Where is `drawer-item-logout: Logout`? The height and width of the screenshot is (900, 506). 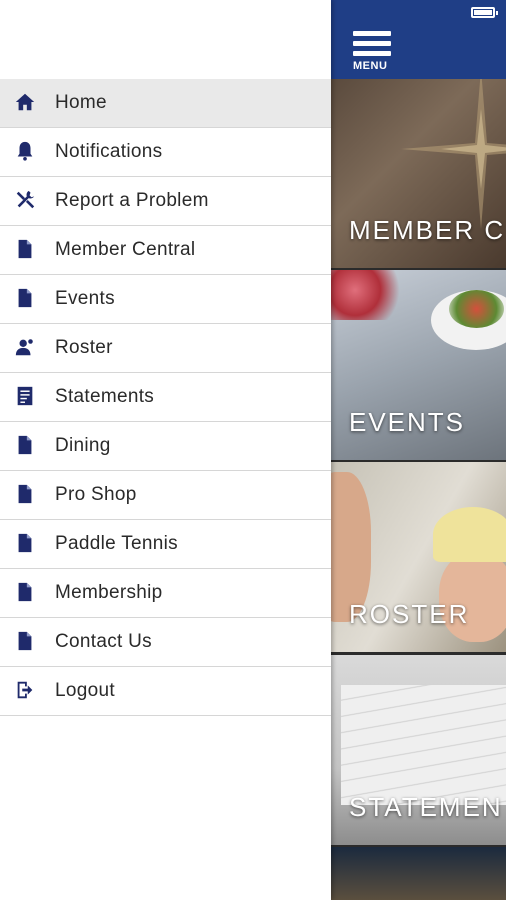 drawer-item-logout: Logout is located at coordinates (165, 691).